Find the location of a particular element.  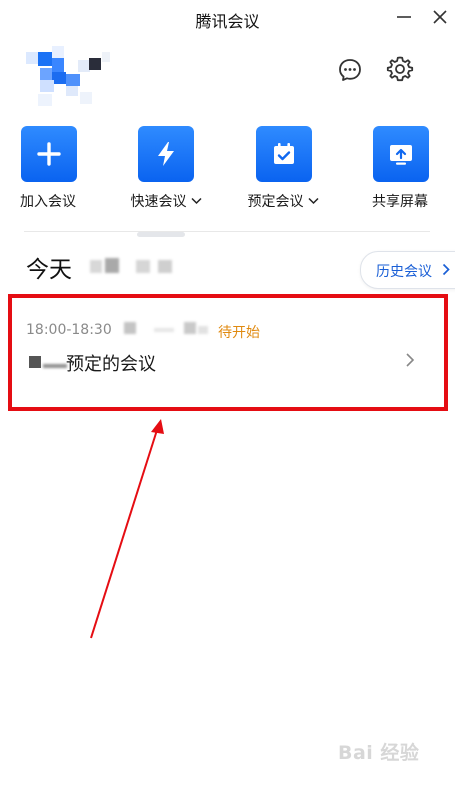

today-heading: 今天 is located at coordinates (49, 270).